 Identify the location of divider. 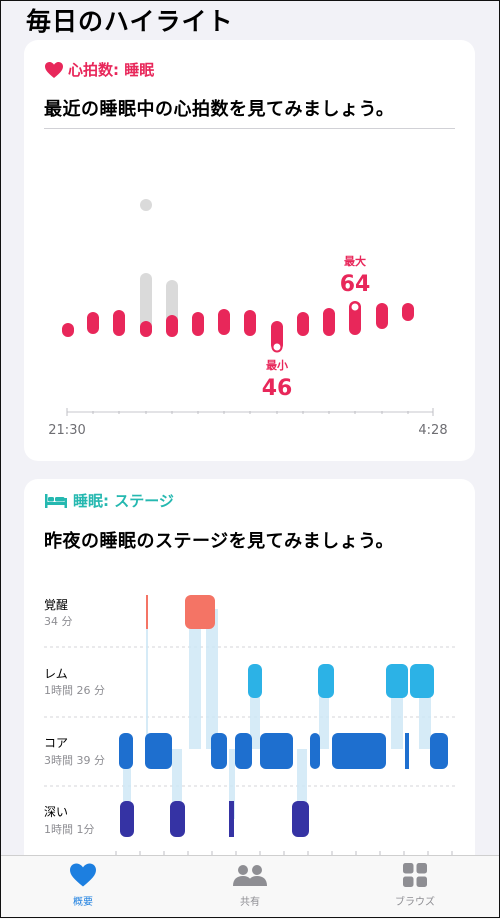
(249, 128).